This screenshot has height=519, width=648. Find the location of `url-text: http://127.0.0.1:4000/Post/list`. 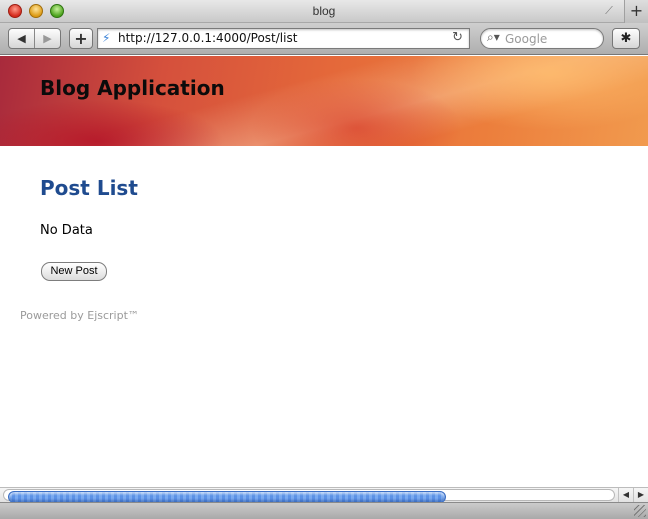

url-text: http://127.0.0.1:4000/Post/list is located at coordinates (207, 38).